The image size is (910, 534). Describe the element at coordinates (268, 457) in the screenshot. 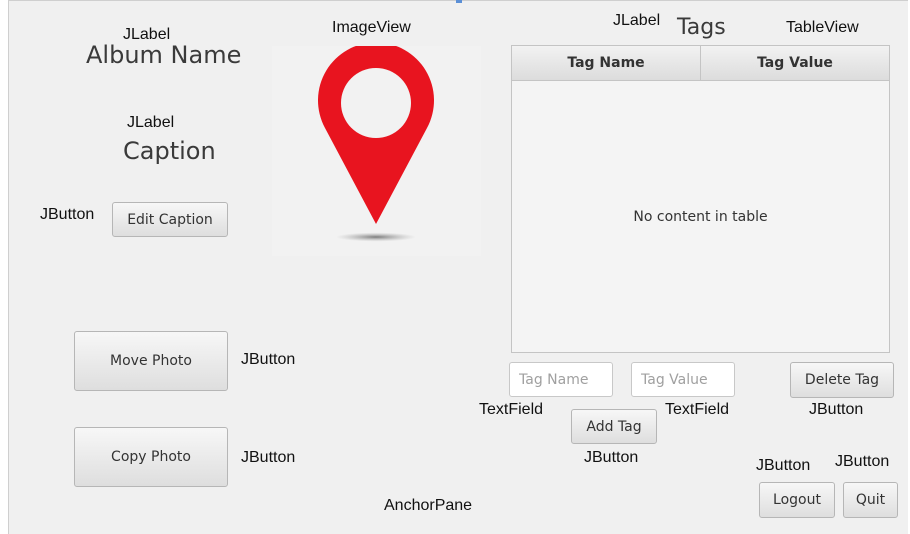

I see `copy-photo-type-annotation: JButton` at that location.